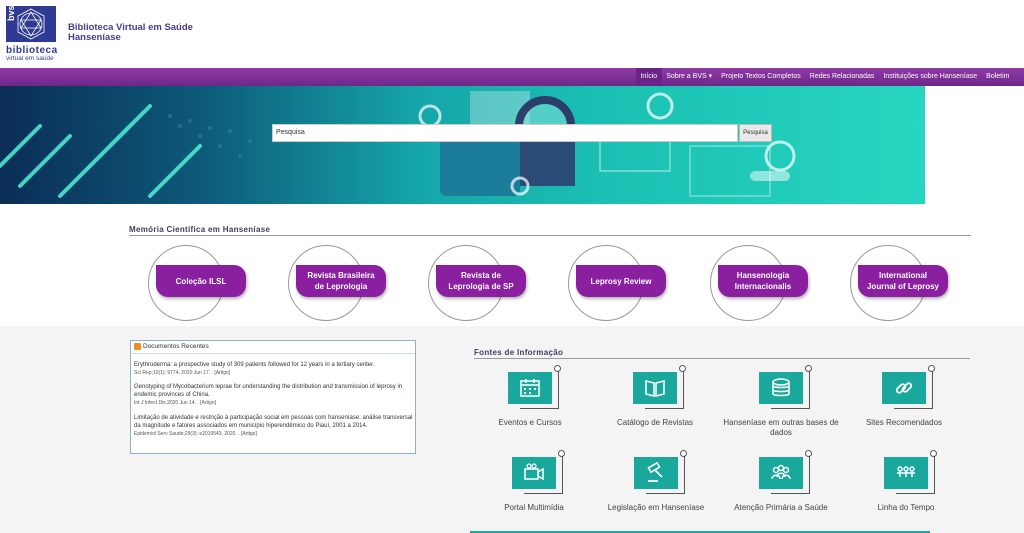 The height and width of the screenshot is (533, 1024). Describe the element at coordinates (902, 275) in the screenshot. I see `memoria-label-line1: International` at that location.